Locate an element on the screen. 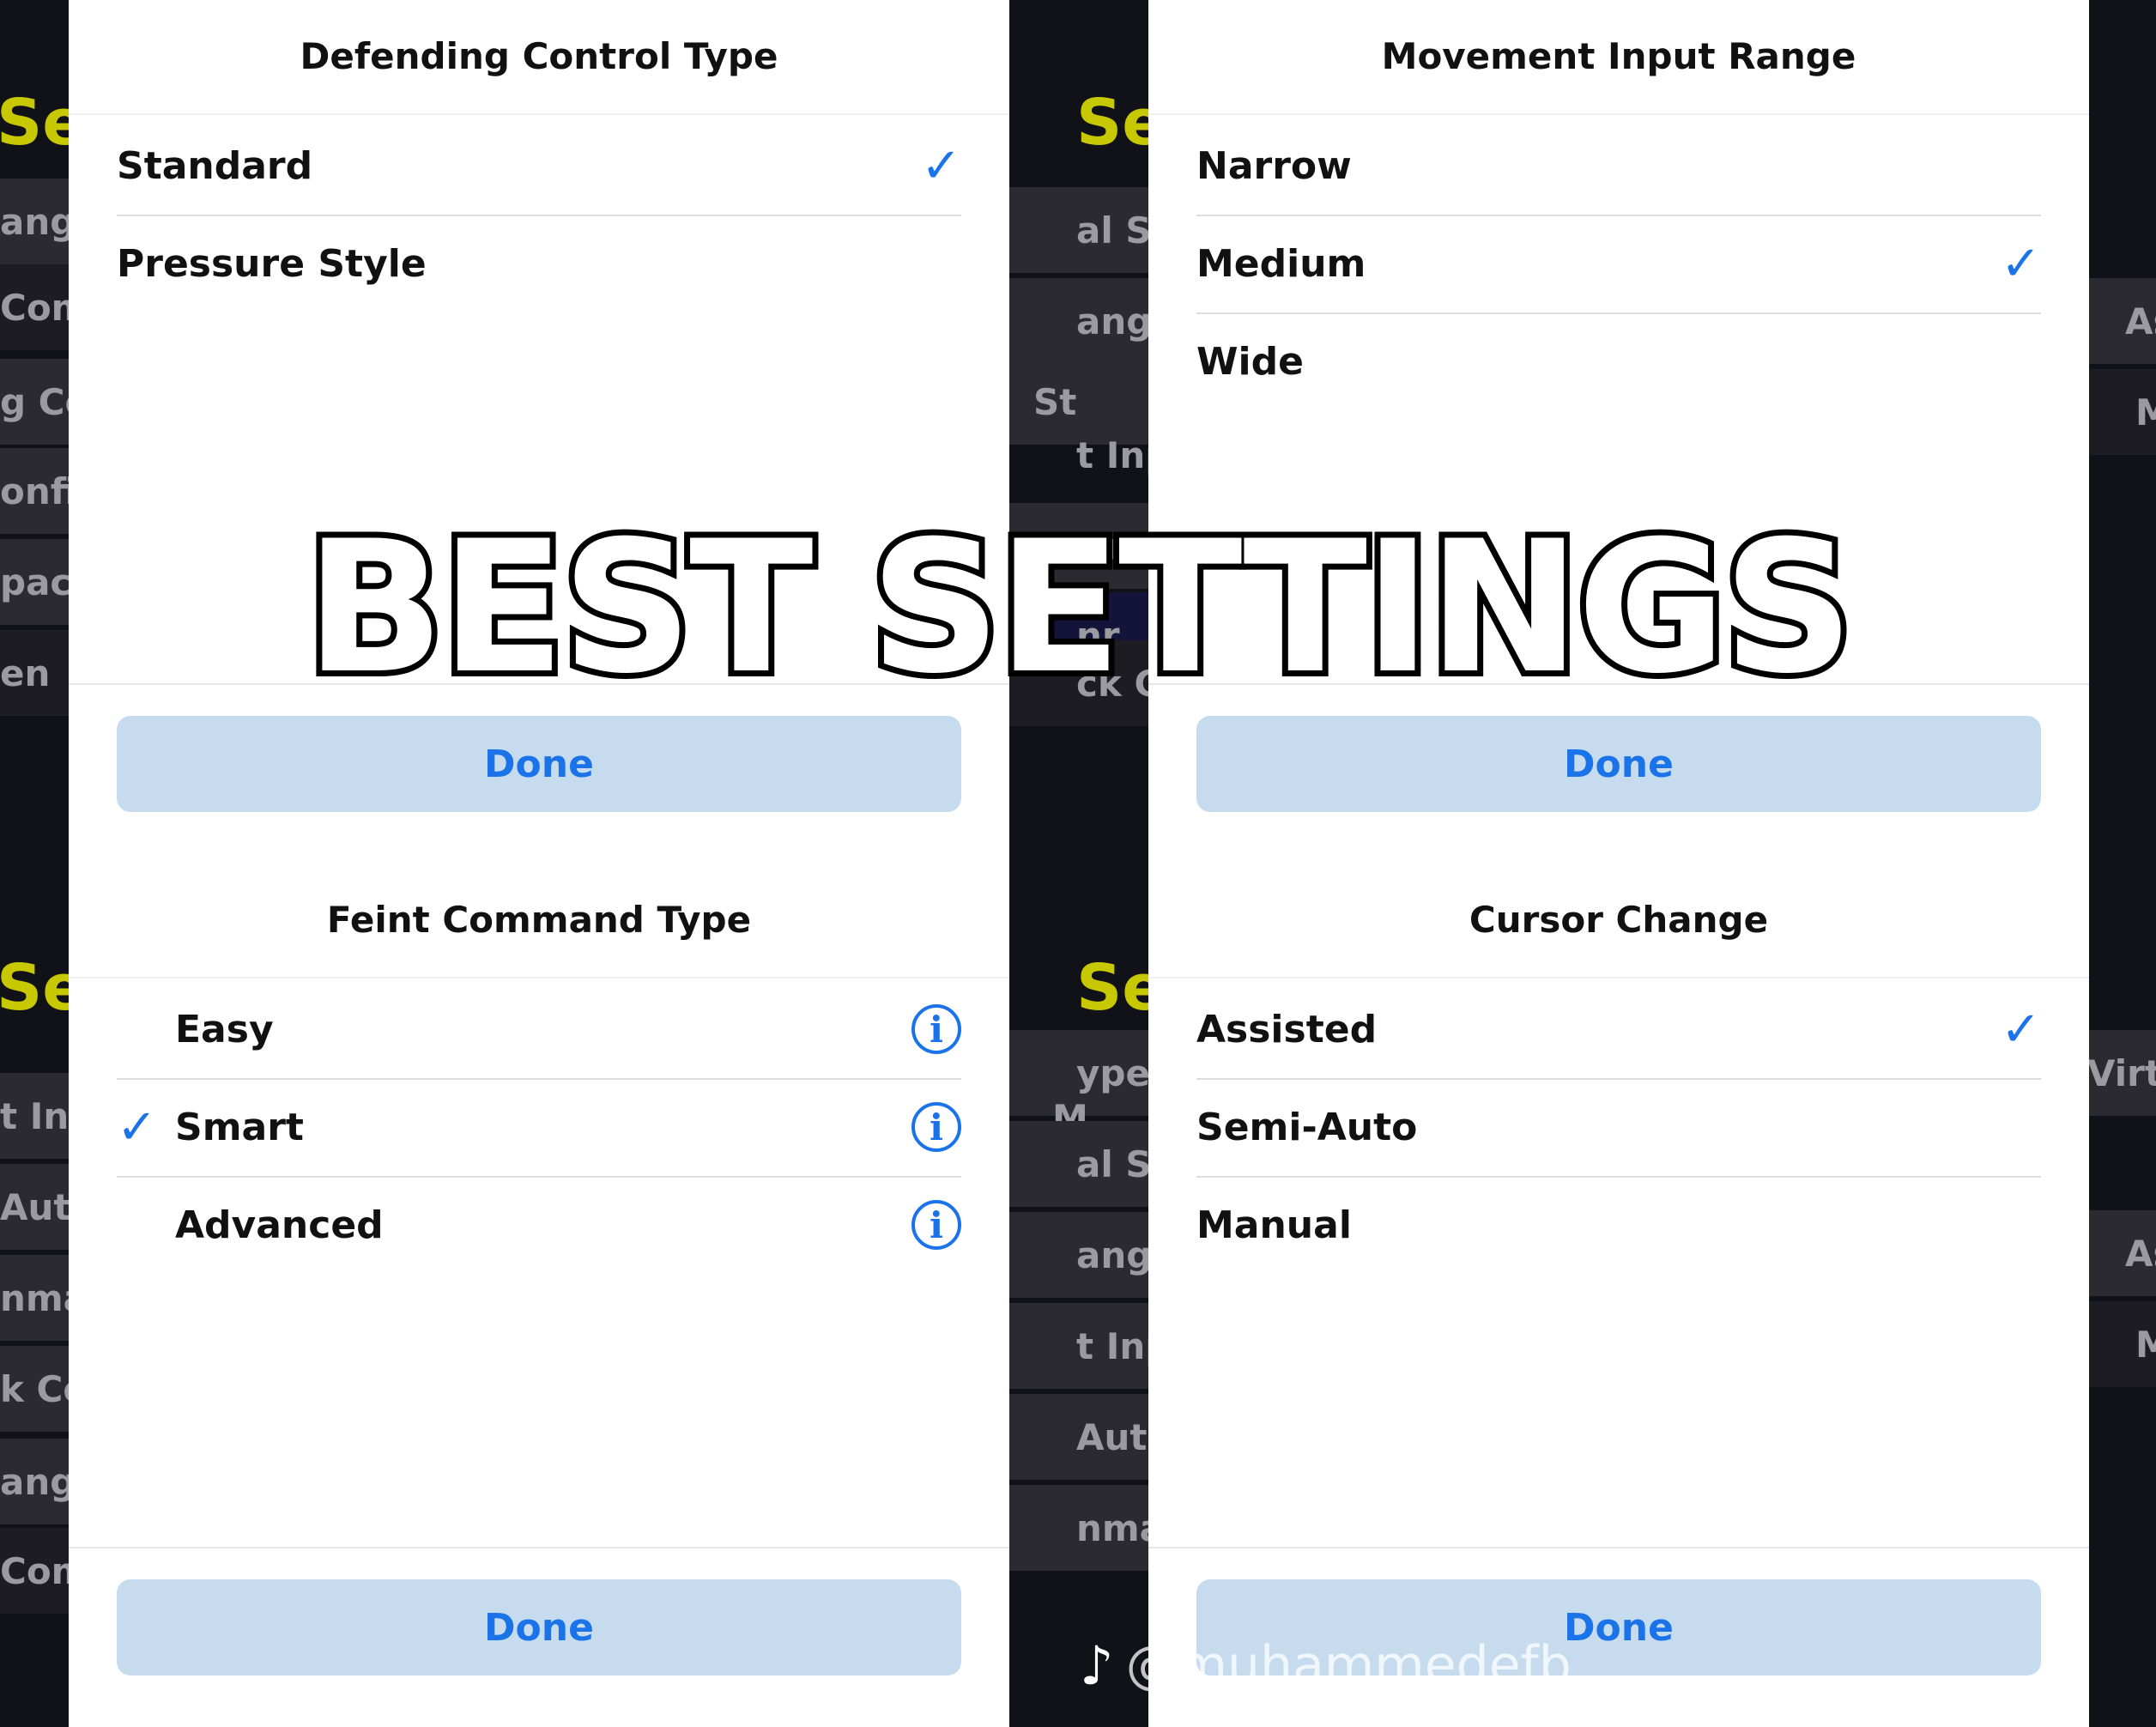 Image resolution: width=2156 pixels, height=1727 pixels. bg-row: k Co is located at coordinates (35, 1389).